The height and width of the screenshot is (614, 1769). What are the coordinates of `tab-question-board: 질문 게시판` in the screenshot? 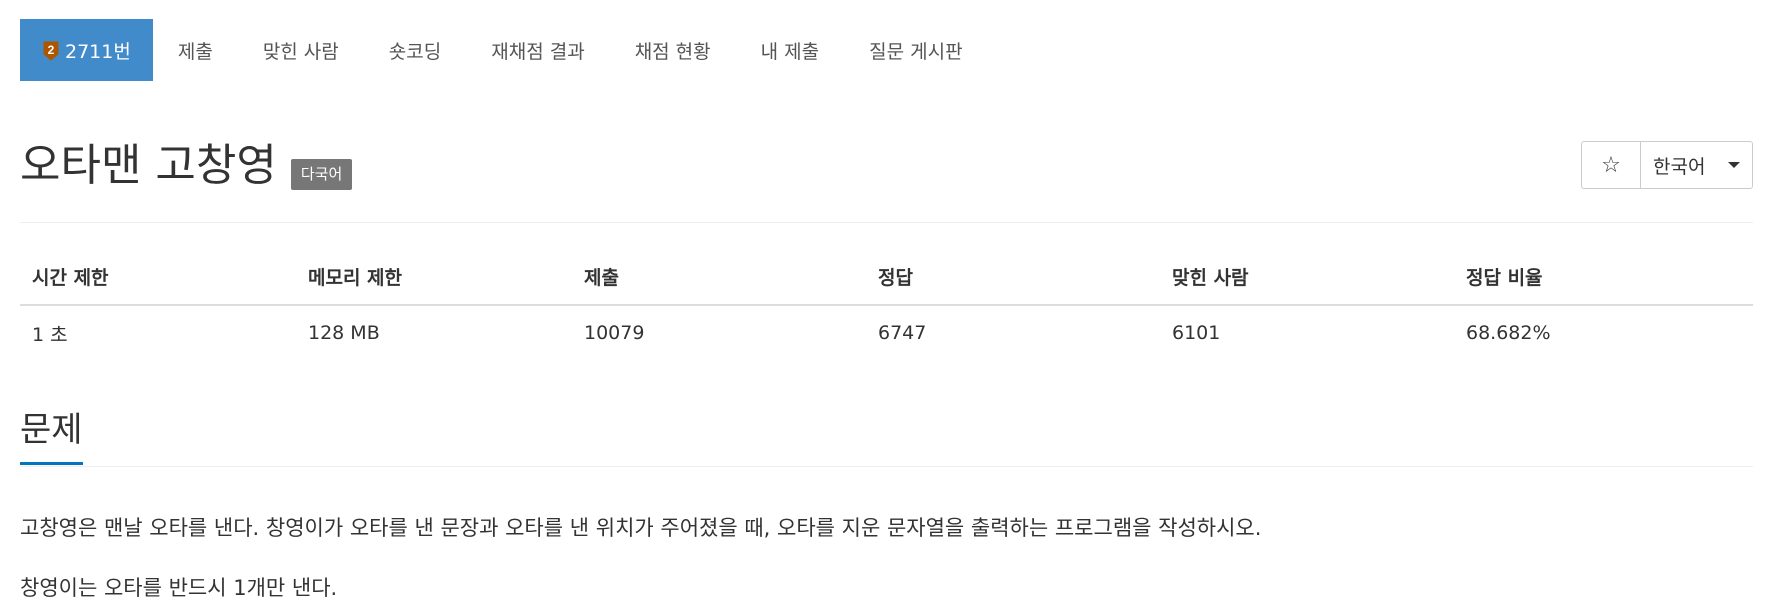 It's located at (915, 50).